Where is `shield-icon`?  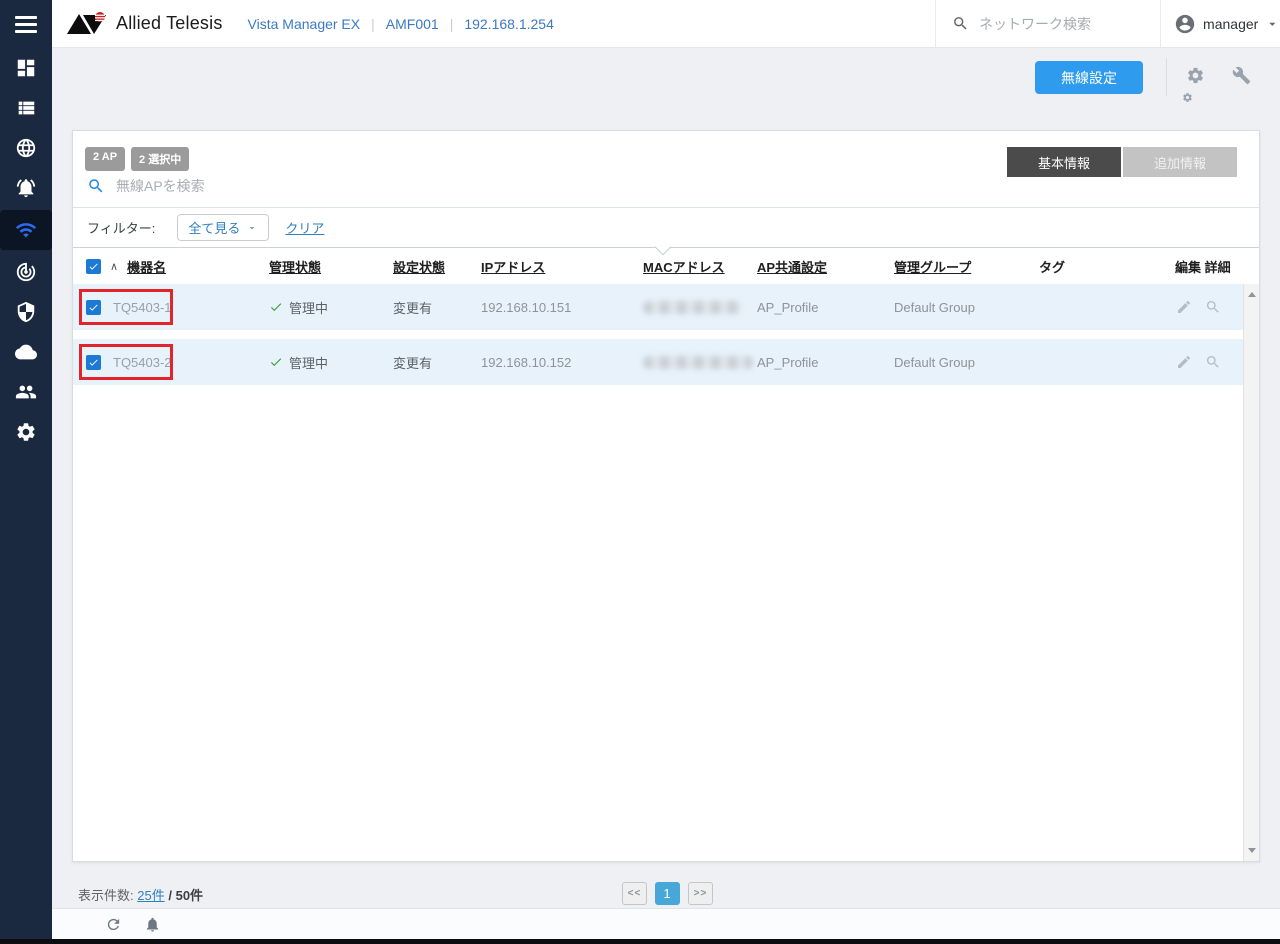
shield-icon is located at coordinates (26, 312).